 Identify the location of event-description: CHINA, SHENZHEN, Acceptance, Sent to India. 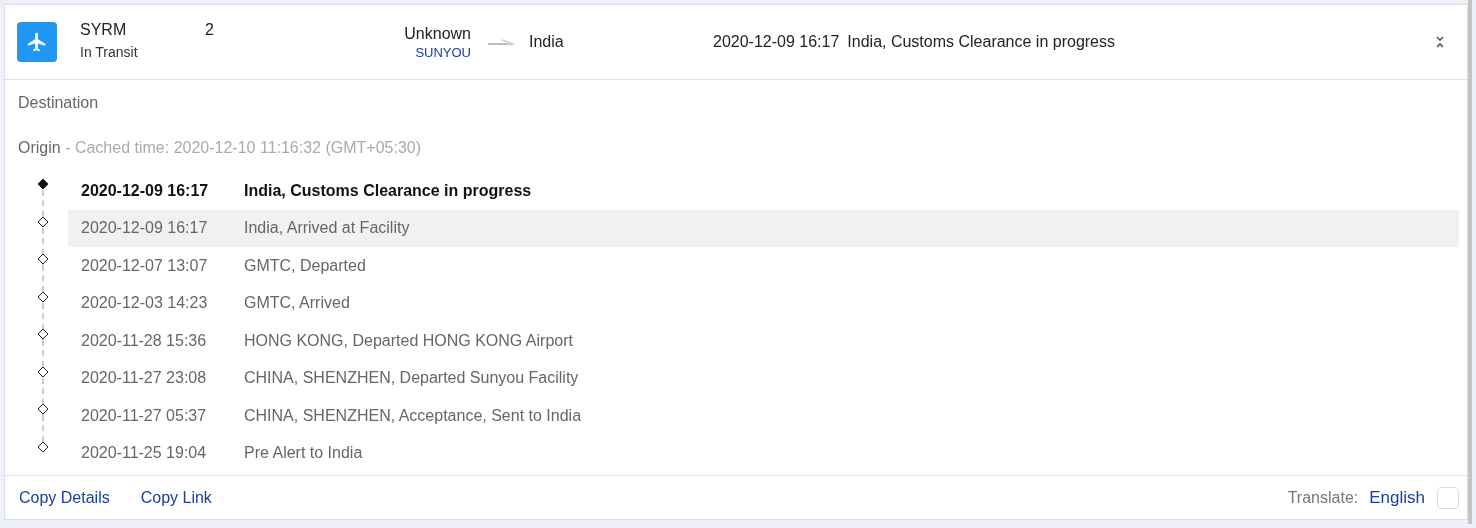
(413, 415).